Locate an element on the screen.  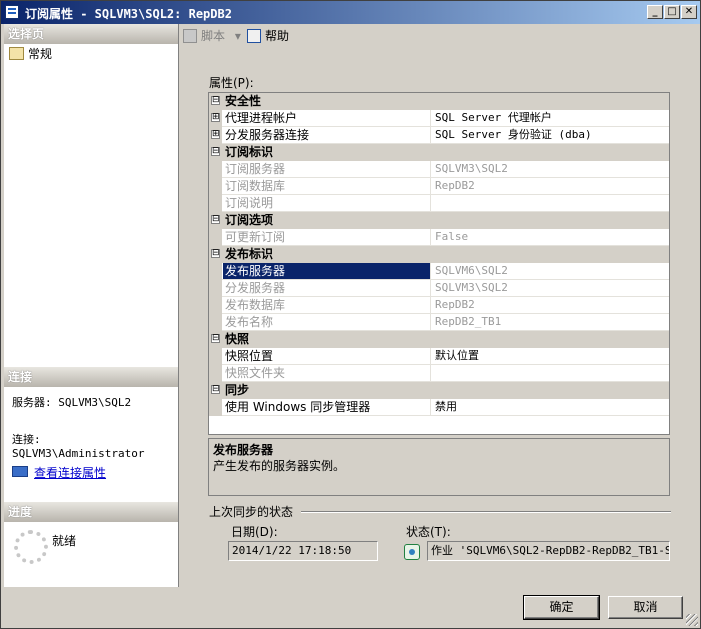
property-name: 订阅数据库 is located at coordinates (327, 186).